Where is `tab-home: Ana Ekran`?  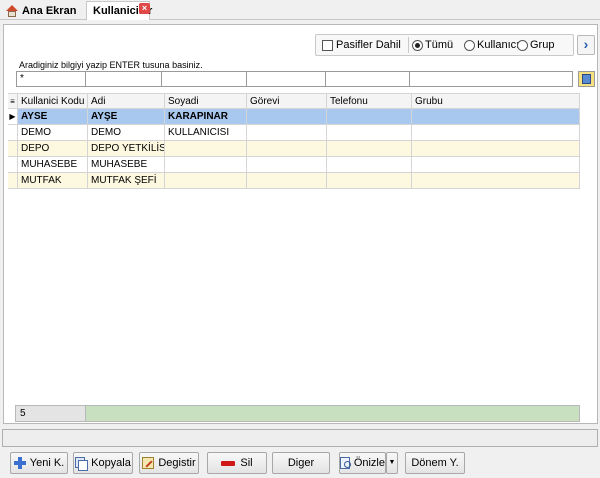
tab-home: Ana Ekran is located at coordinates (43, 10).